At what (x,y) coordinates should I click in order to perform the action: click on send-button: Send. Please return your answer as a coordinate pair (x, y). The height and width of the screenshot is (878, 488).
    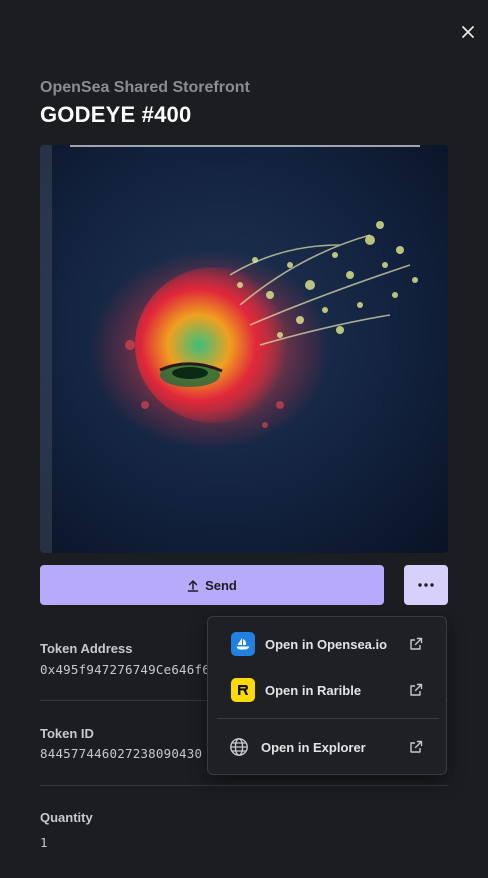
    Looking at the image, I should click on (212, 585).